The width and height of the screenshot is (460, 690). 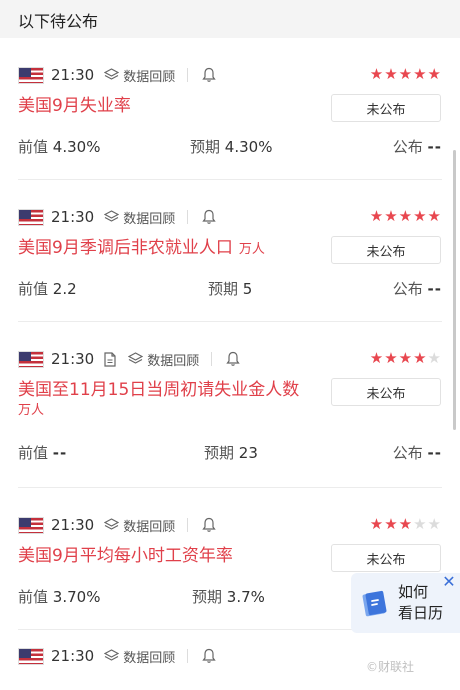 I want to click on prev-value: 前值 --, so click(x=42, y=452).